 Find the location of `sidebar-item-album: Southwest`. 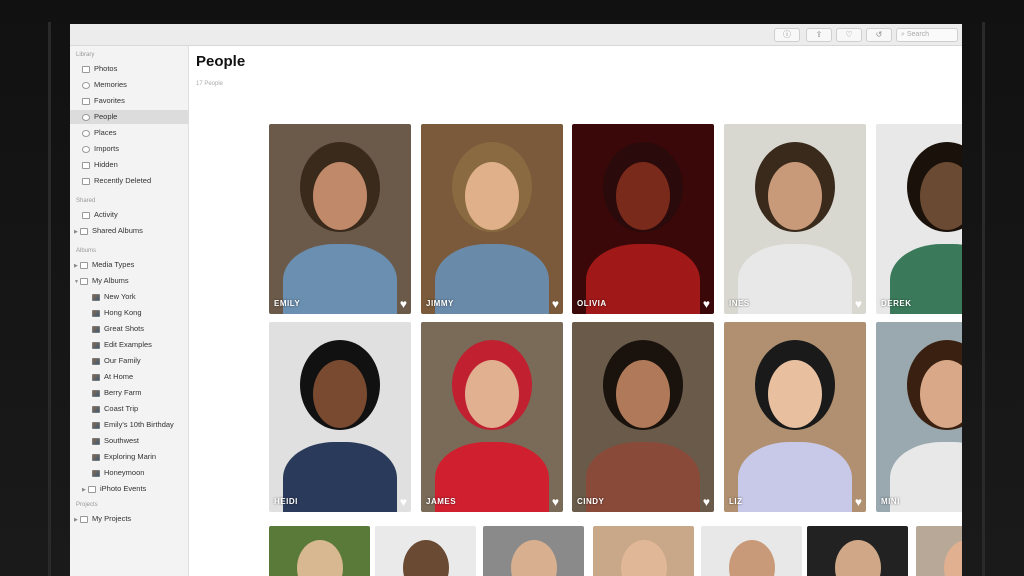

sidebar-item-album: Southwest is located at coordinates (129, 441).